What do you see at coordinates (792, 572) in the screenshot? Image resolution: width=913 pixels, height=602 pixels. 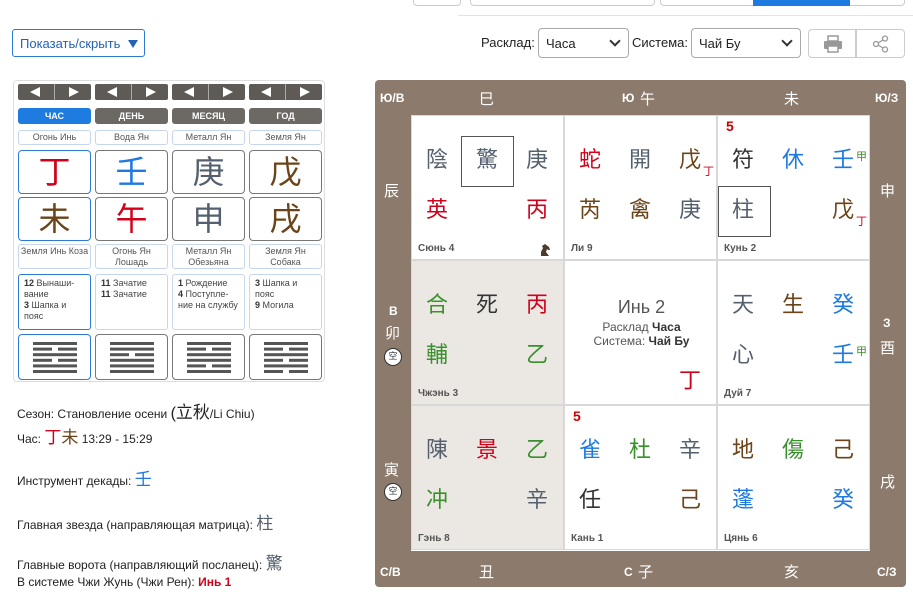 I see `bottom-right-branch: 亥` at bounding box center [792, 572].